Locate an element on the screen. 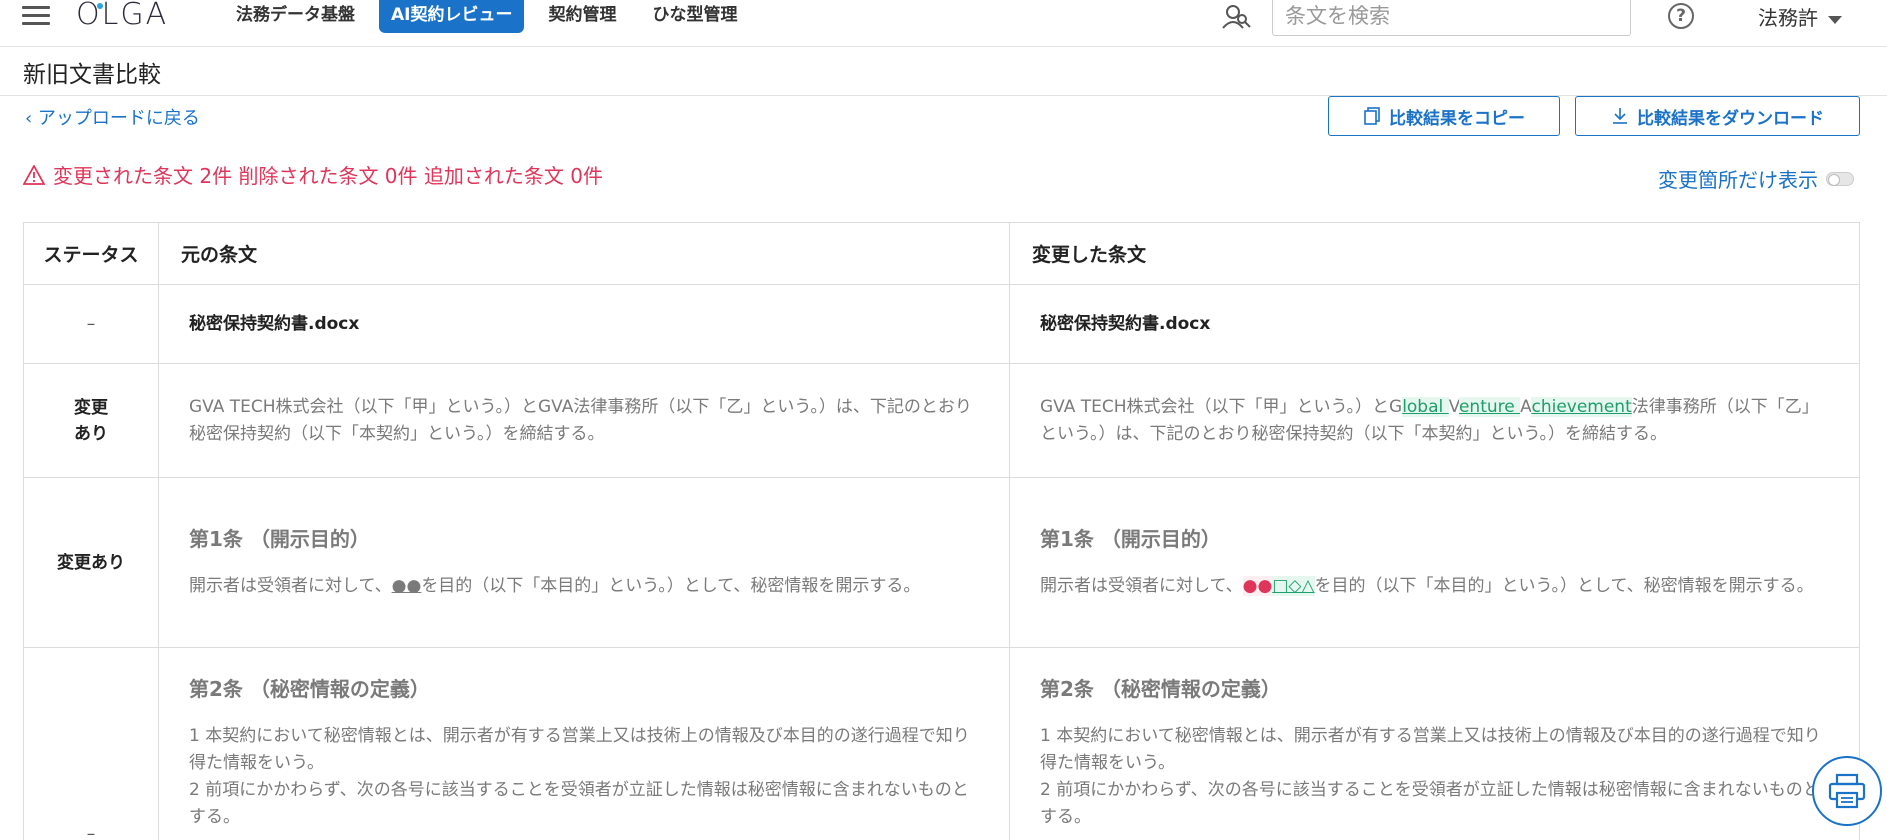 The image size is (1887, 840). user-name: 法務許 is located at coordinates (1788, 18).